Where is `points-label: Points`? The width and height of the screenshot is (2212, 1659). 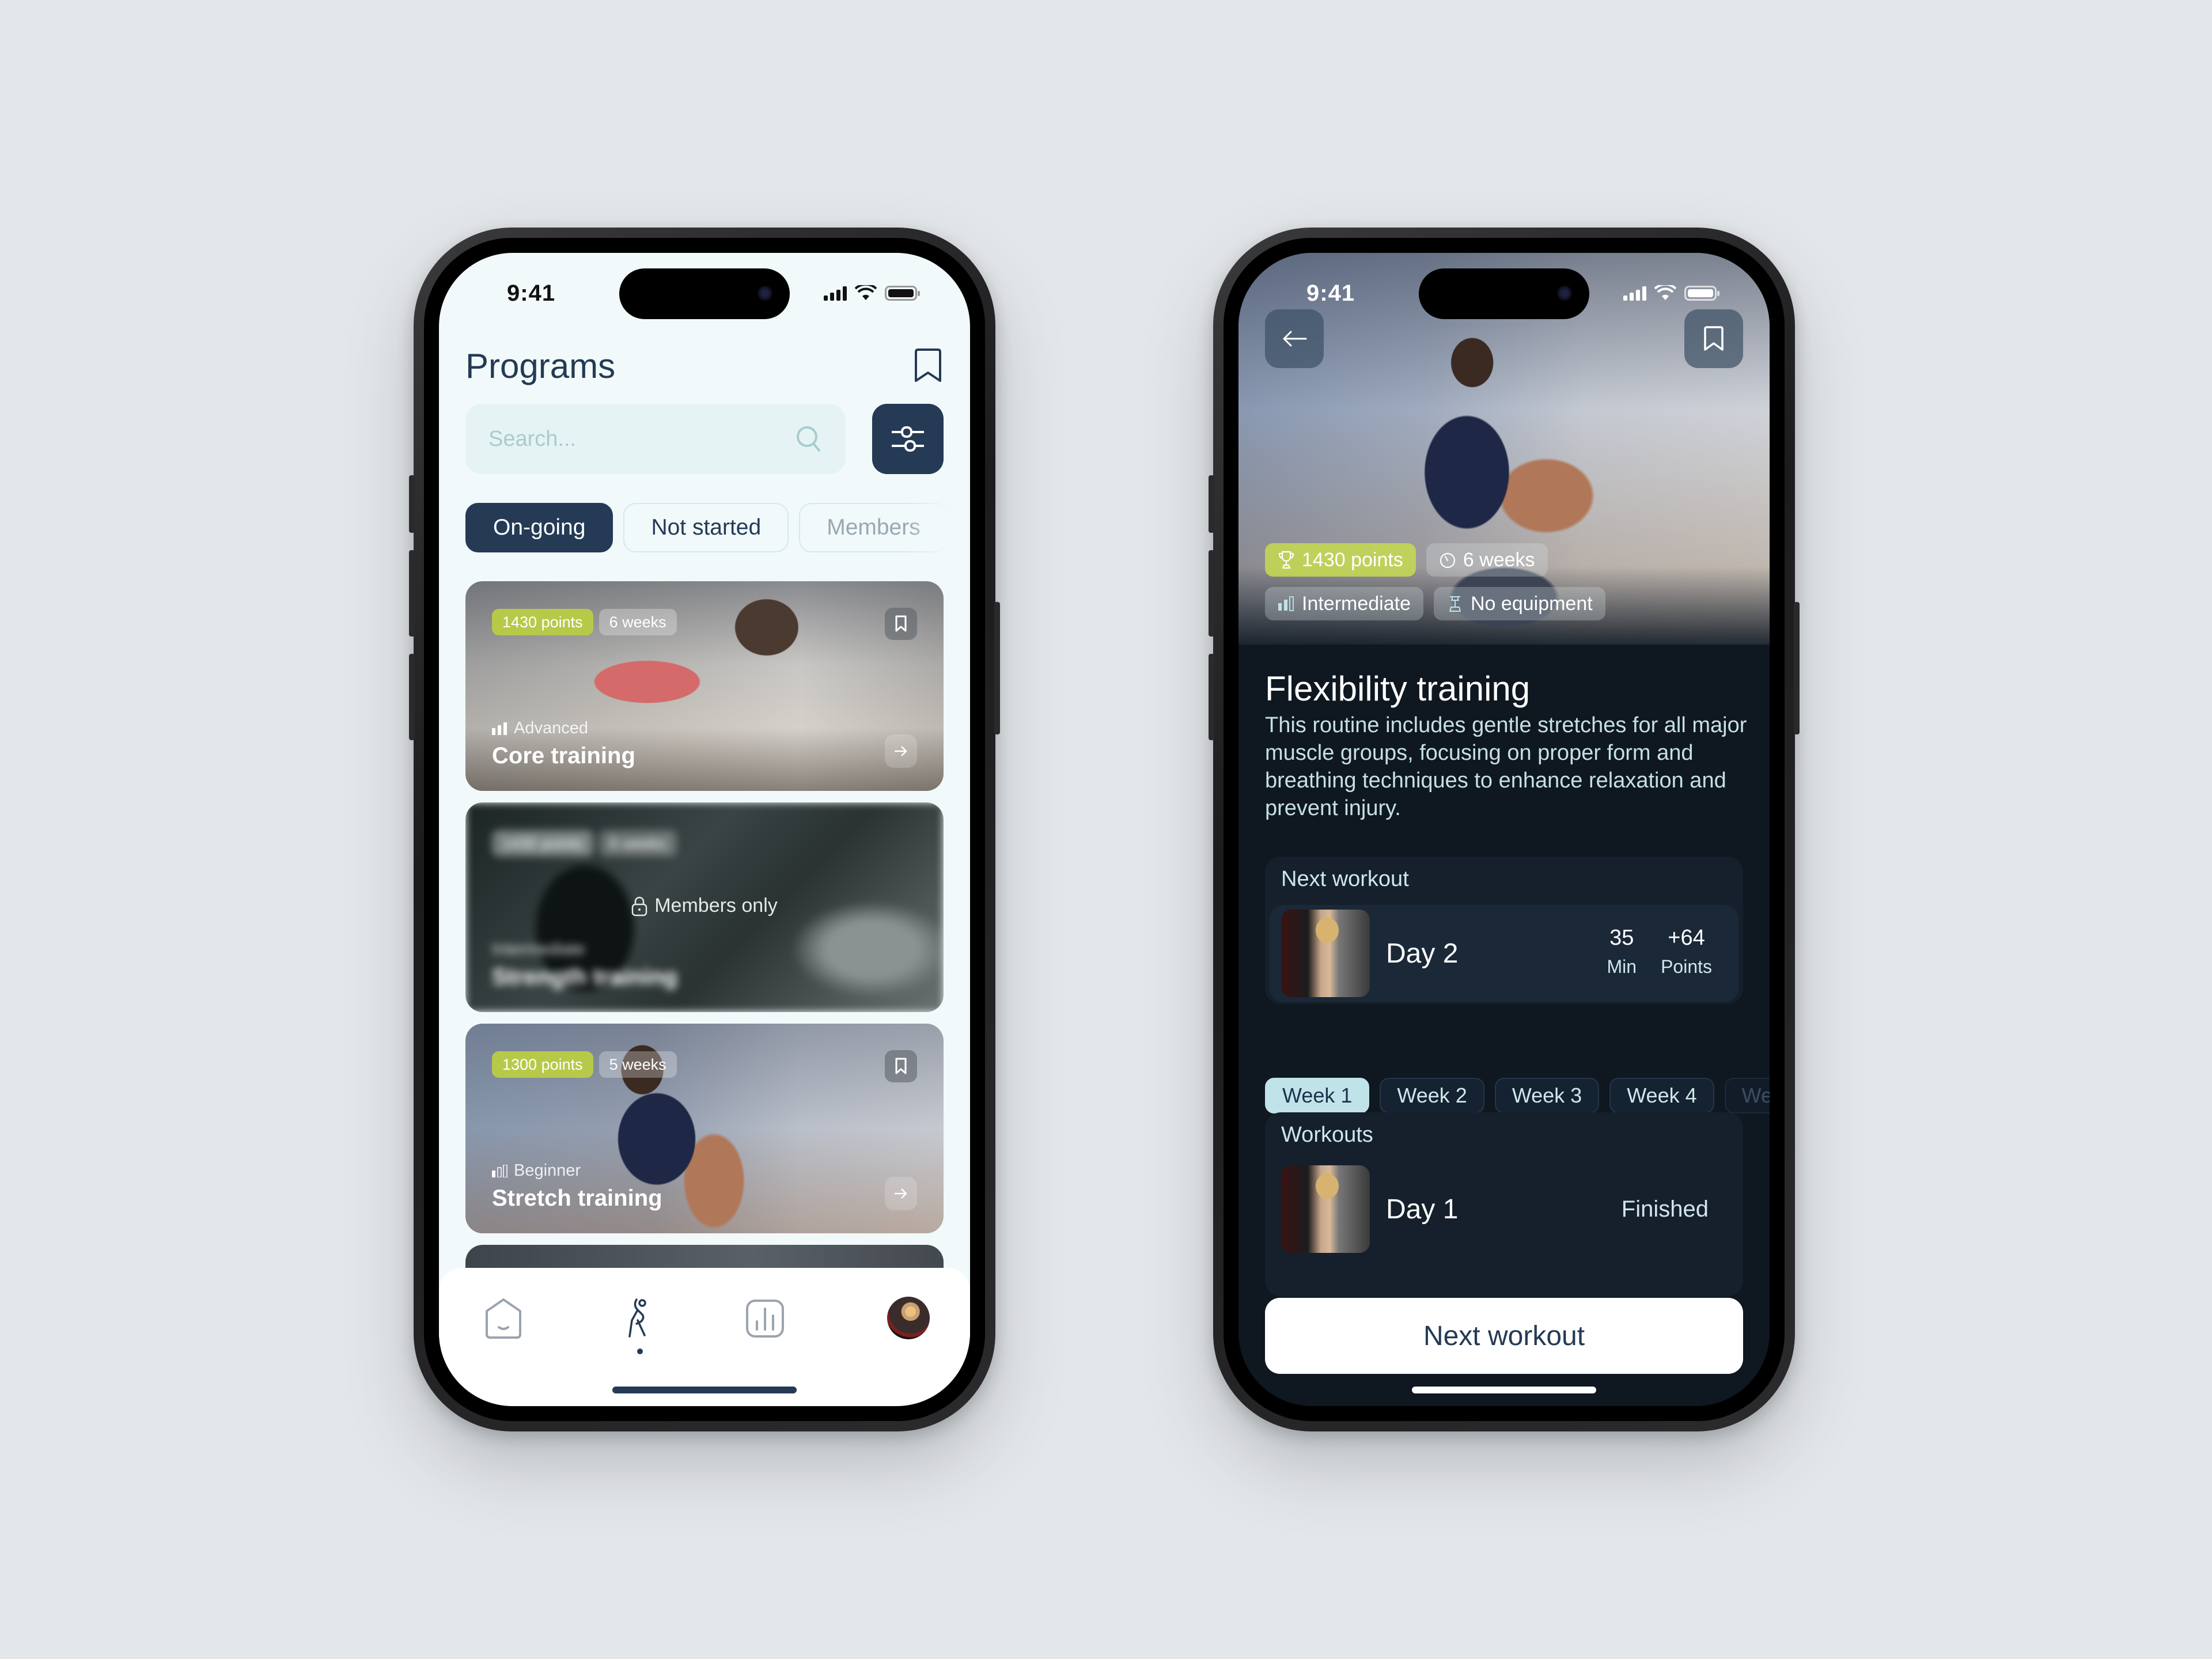 points-label: Points is located at coordinates (1686, 966).